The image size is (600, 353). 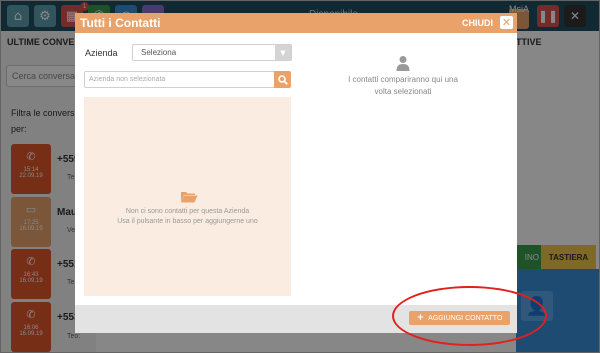 What do you see at coordinates (212, 52) in the screenshot?
I see `company-select: Seleziona ▼` at bounding box center [212, 52].